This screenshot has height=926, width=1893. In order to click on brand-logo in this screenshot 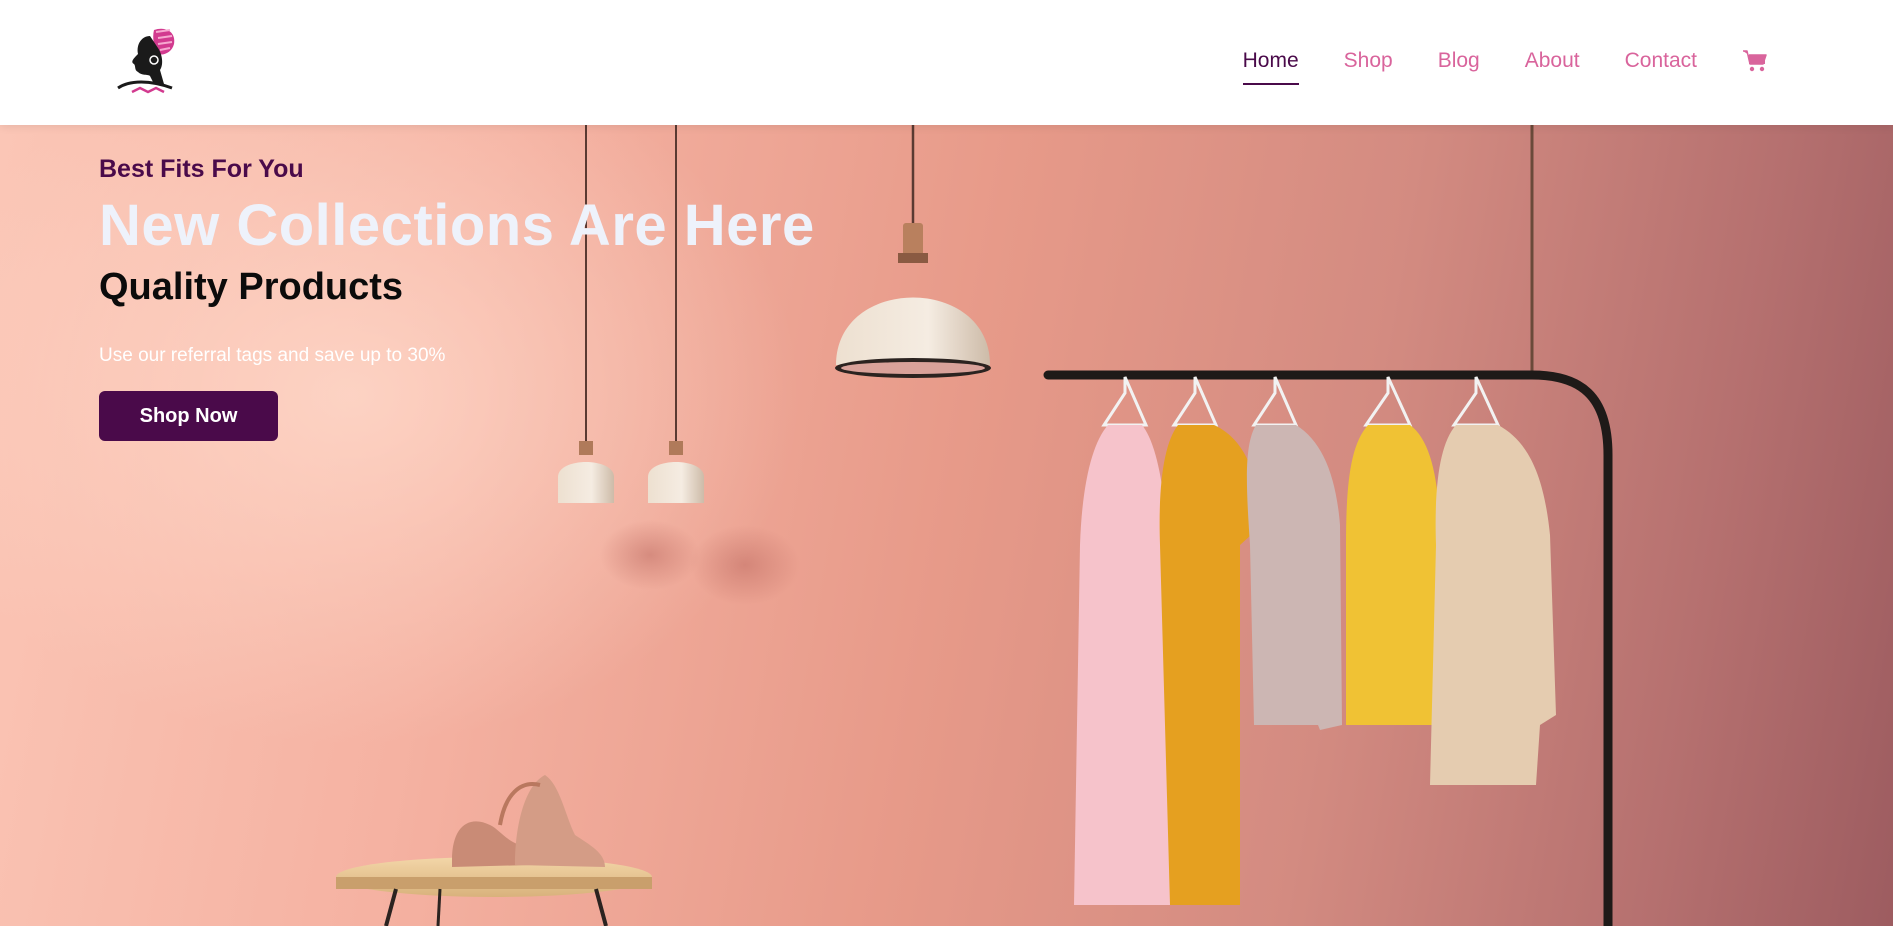, I will do `click(146, 57)`.